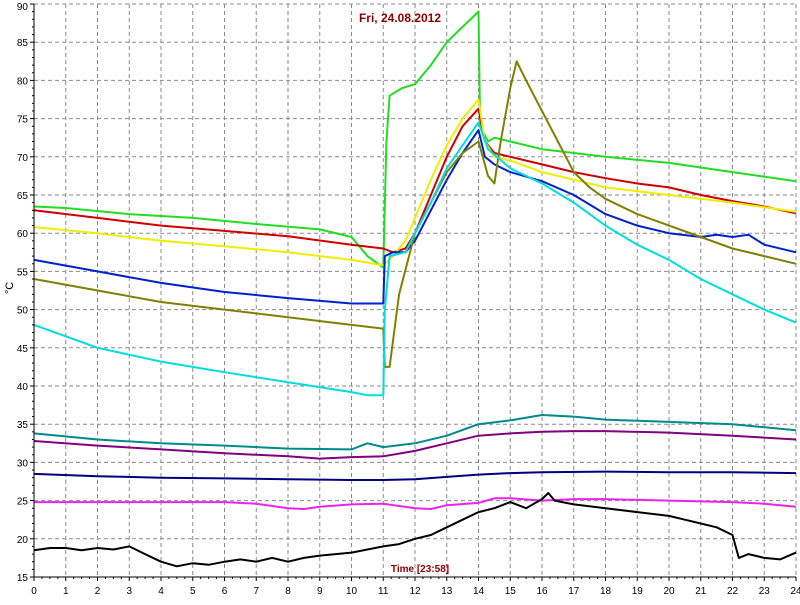  What do you see at coordinates (34, 591) in the screenshot?
I see `x-tick-label: 0` at bounding box center [34, 591].